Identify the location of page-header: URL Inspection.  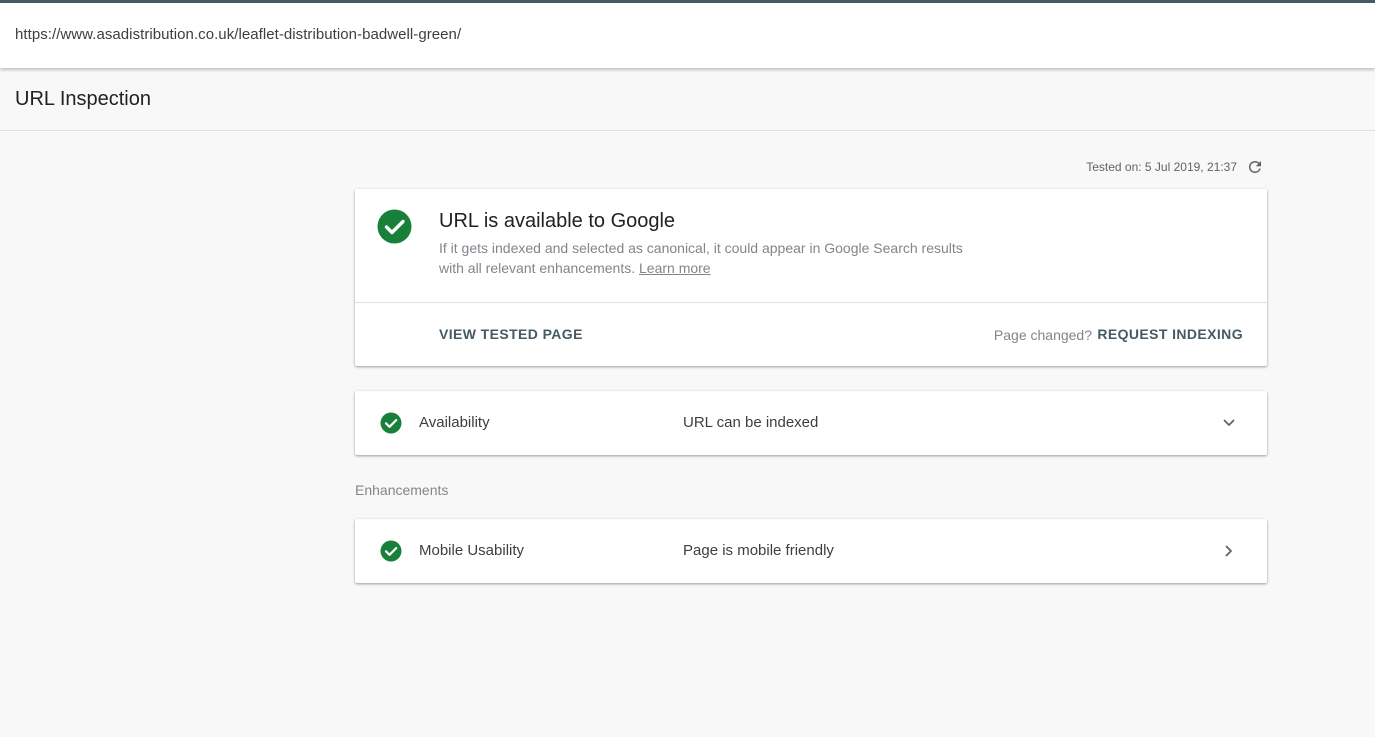
(687, 99).